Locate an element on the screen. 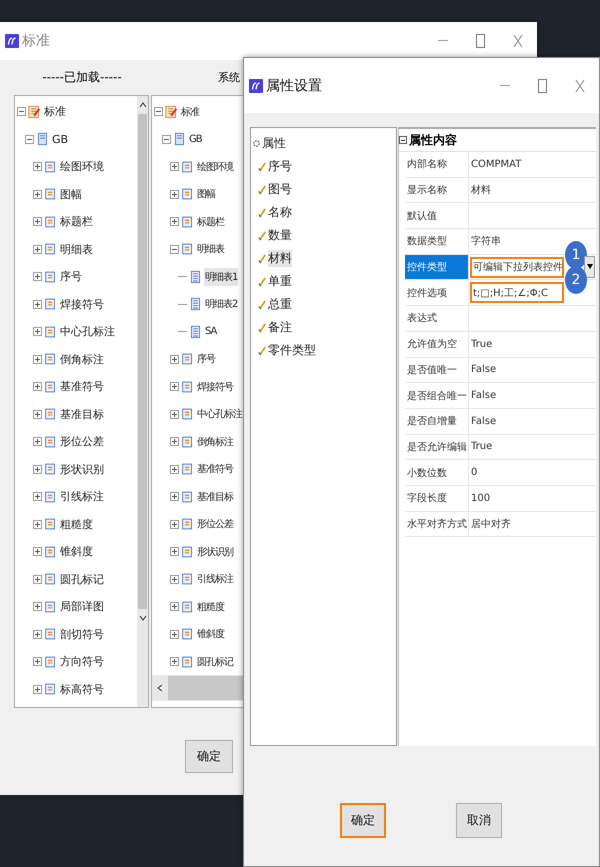  tree-item: 焊接符号 is located at coordinates (82, 304).